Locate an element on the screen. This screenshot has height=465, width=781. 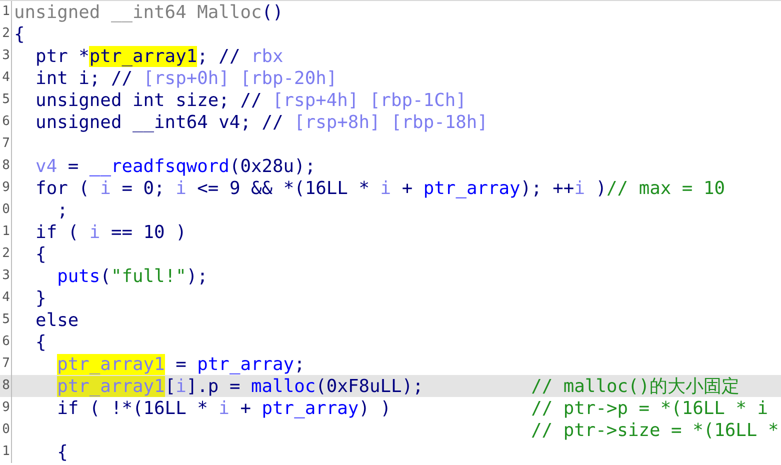
line-number: 7 is located at coordinates (6, 144).